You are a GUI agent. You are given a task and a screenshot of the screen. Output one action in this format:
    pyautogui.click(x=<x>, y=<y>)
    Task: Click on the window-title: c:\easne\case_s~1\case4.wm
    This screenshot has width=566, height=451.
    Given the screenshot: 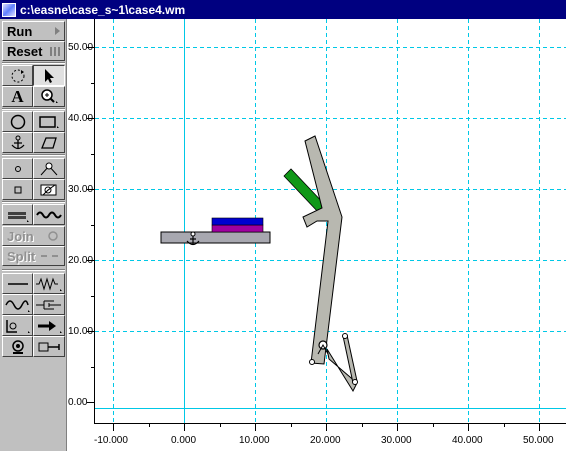 What is the action you would take?
    pyautogui.click(x=103, y=9)
    